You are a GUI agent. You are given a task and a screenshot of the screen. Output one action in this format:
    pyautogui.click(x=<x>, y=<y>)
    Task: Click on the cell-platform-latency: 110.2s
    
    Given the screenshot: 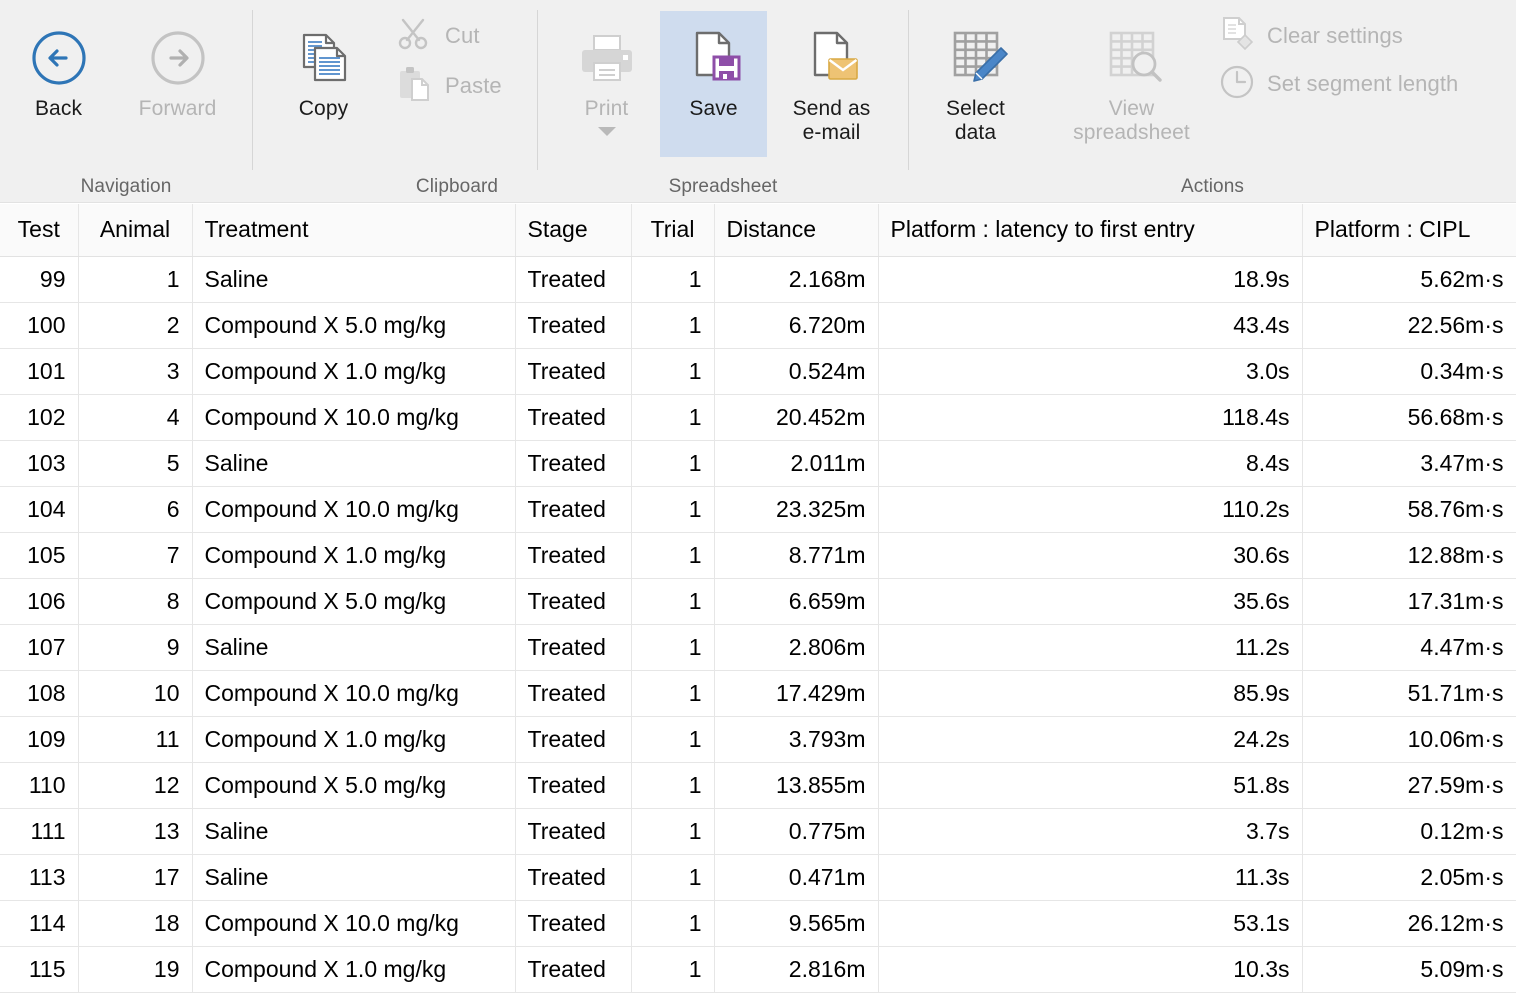 What is the action you would take?
    pyautogui.click(x=1090, y=509)
    